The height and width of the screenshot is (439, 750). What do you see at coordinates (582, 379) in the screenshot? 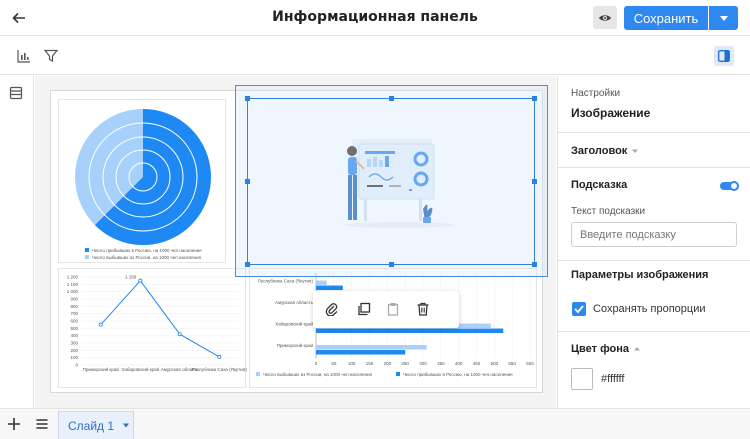
I see `bg-color-swatch` at bounding box center [582, 379].